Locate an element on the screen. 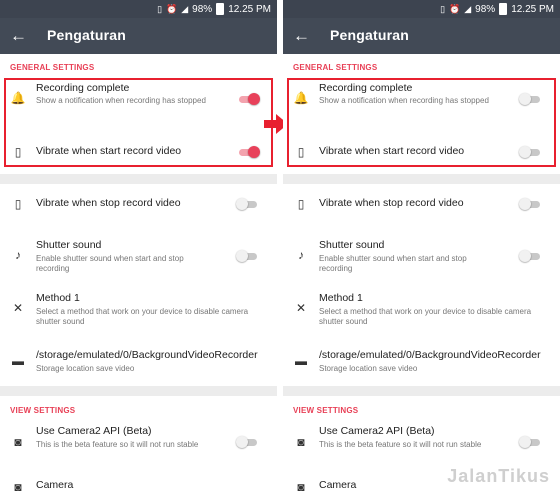  setting-camera: ◙ Camera is located at coordinates (138, 484).